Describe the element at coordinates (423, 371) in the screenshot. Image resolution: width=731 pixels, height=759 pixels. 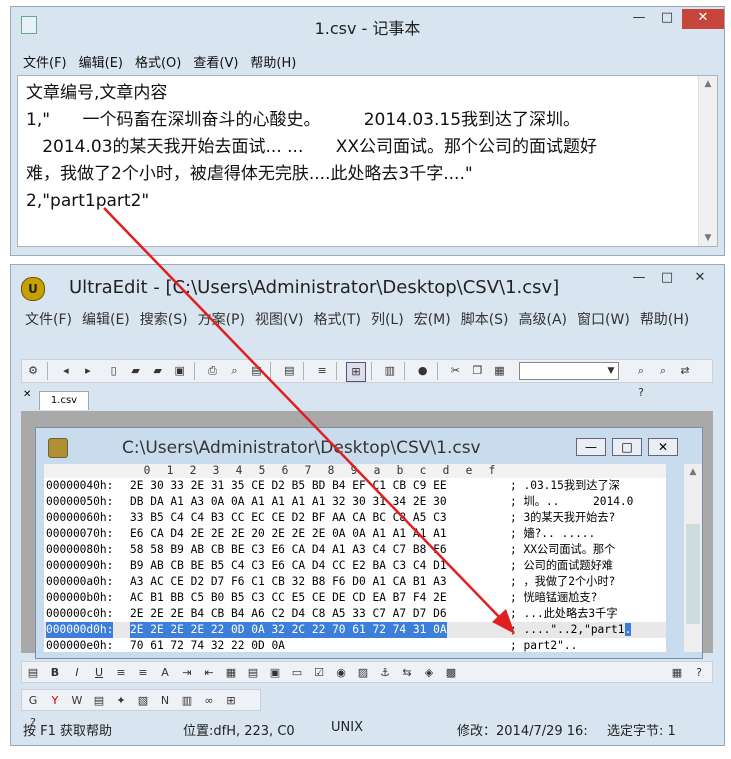
I see `web-icon: ●` at that location.